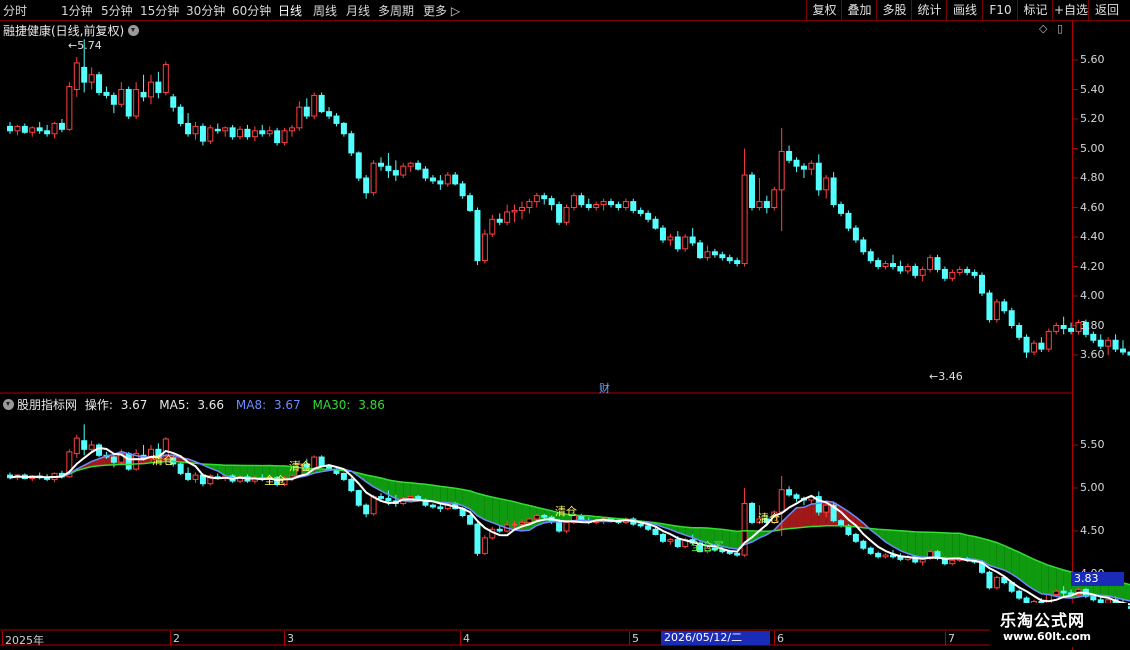 This screenshot has height=650, width=1130. What do you see at coordinates (1047, 636) in the screenshot?
I see `watermark-url: www.60lt.com` at bounding box center [1047, 636].